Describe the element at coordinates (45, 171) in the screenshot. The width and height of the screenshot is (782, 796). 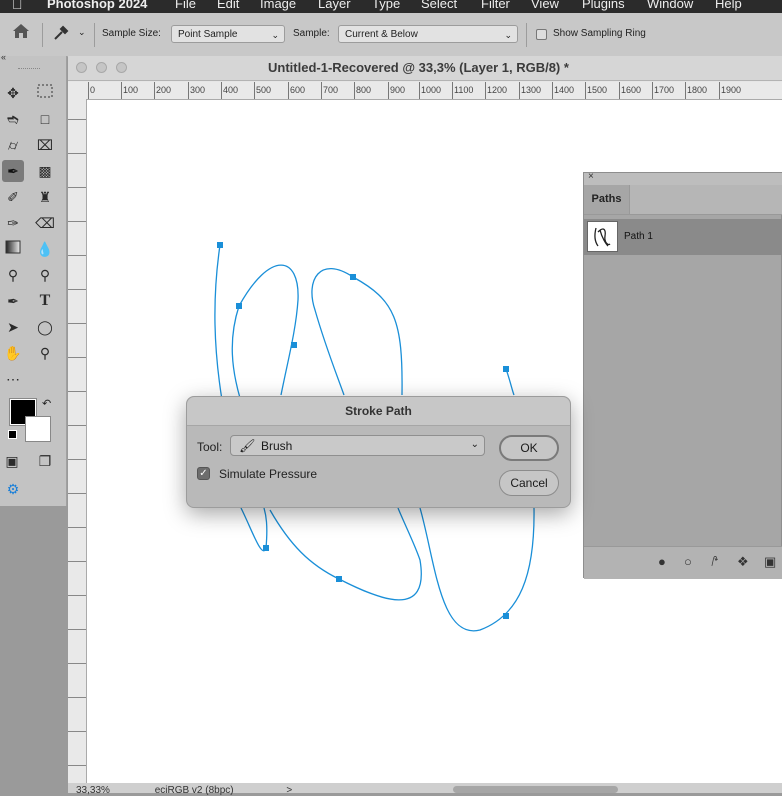
I see `patch-tool-icon: ▩` at that location.